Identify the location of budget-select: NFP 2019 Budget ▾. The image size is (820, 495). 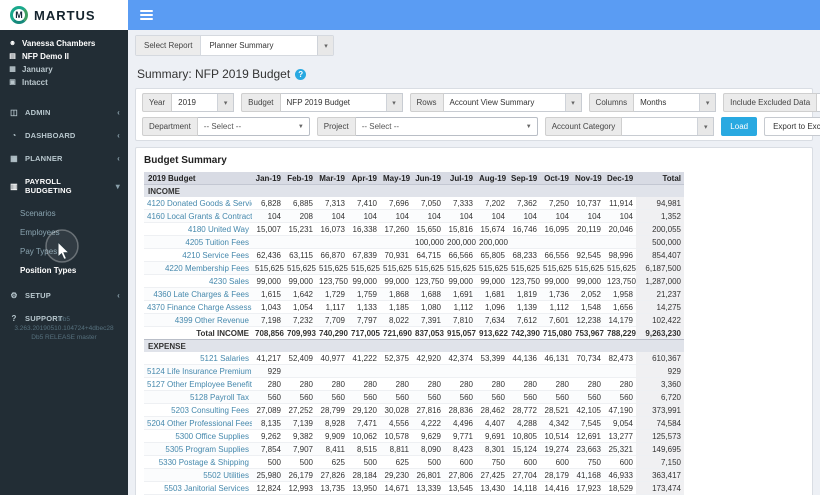
(341, 102).